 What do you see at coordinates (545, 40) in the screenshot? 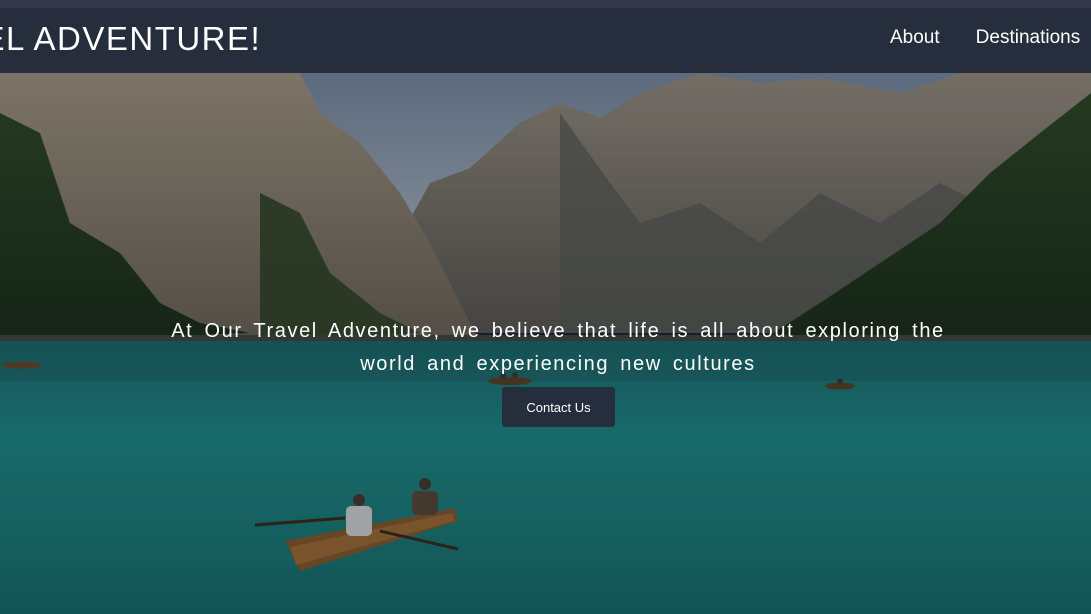
I see `navbar: VEL ADVENTURE! About Destinations` at bounding box center [545, 40].